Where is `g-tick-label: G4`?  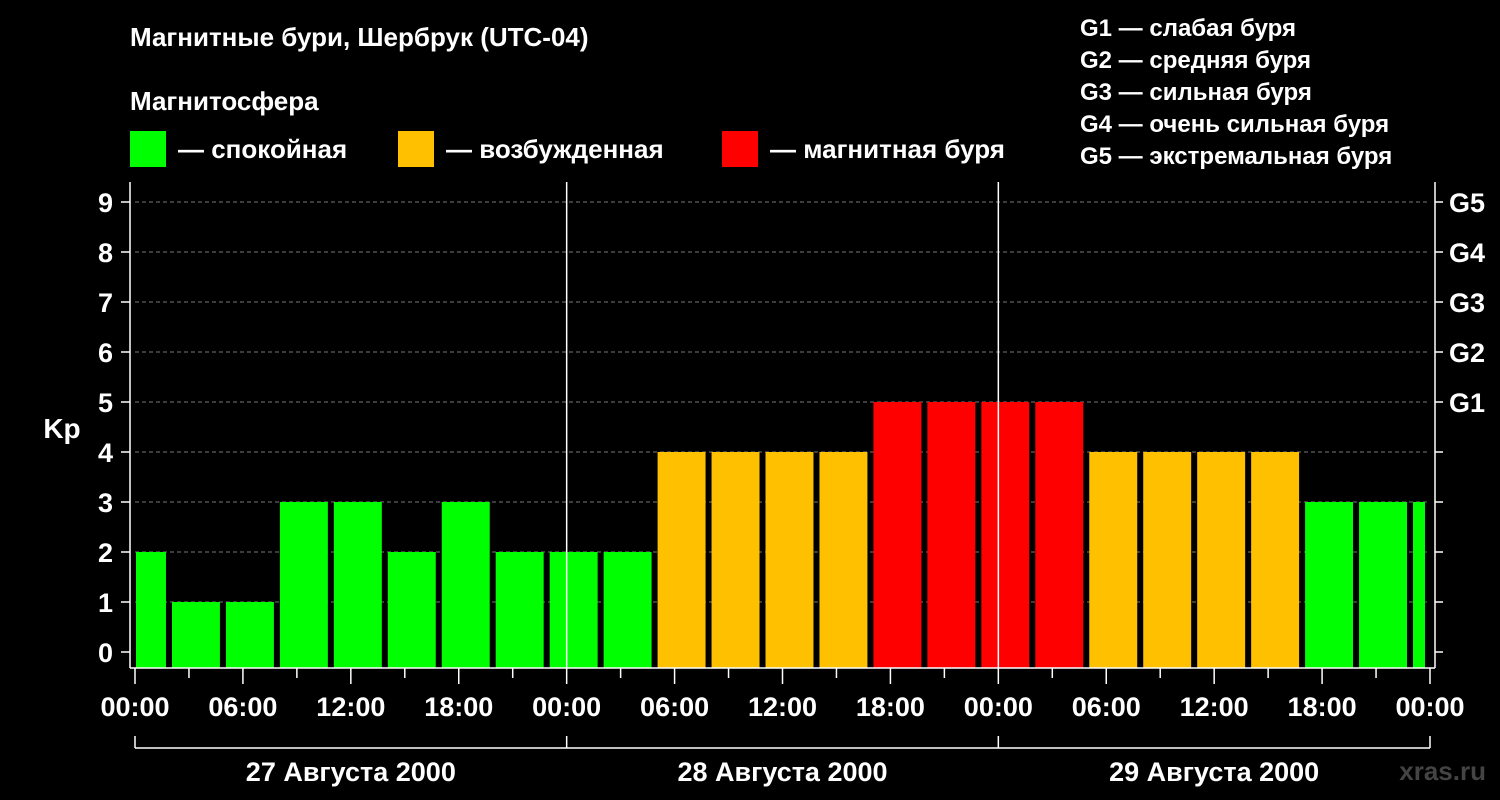
g-tick-label: G4 is located at coordinates (1467, 253).